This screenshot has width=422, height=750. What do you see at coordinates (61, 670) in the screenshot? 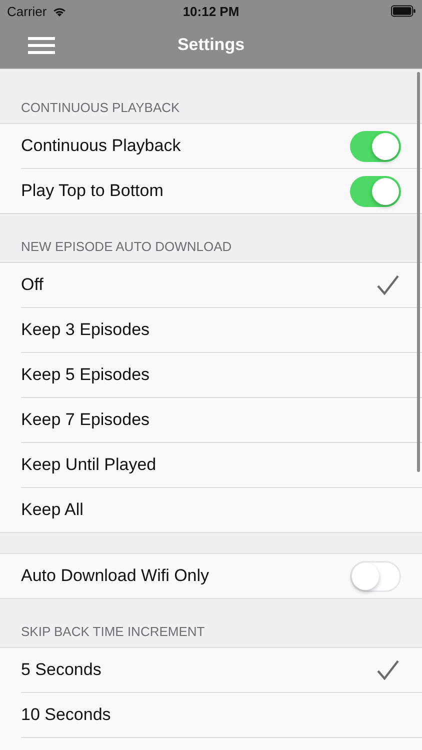
I see `row-label: 5 Seconds` at bounding box center [61, 670].